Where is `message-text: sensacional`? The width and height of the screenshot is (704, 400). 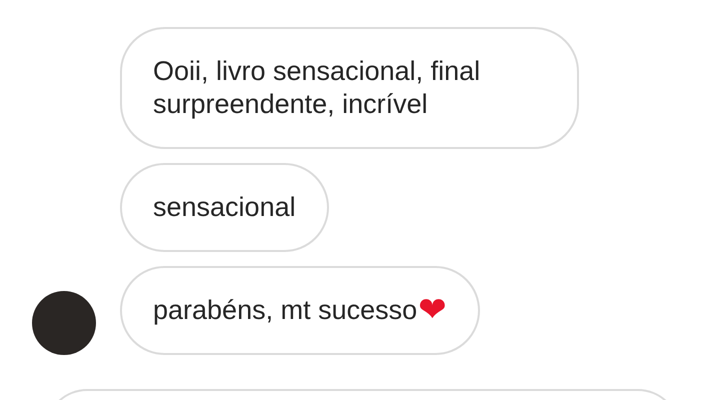
message-text: sensacional is located at coordinates (224, 207).